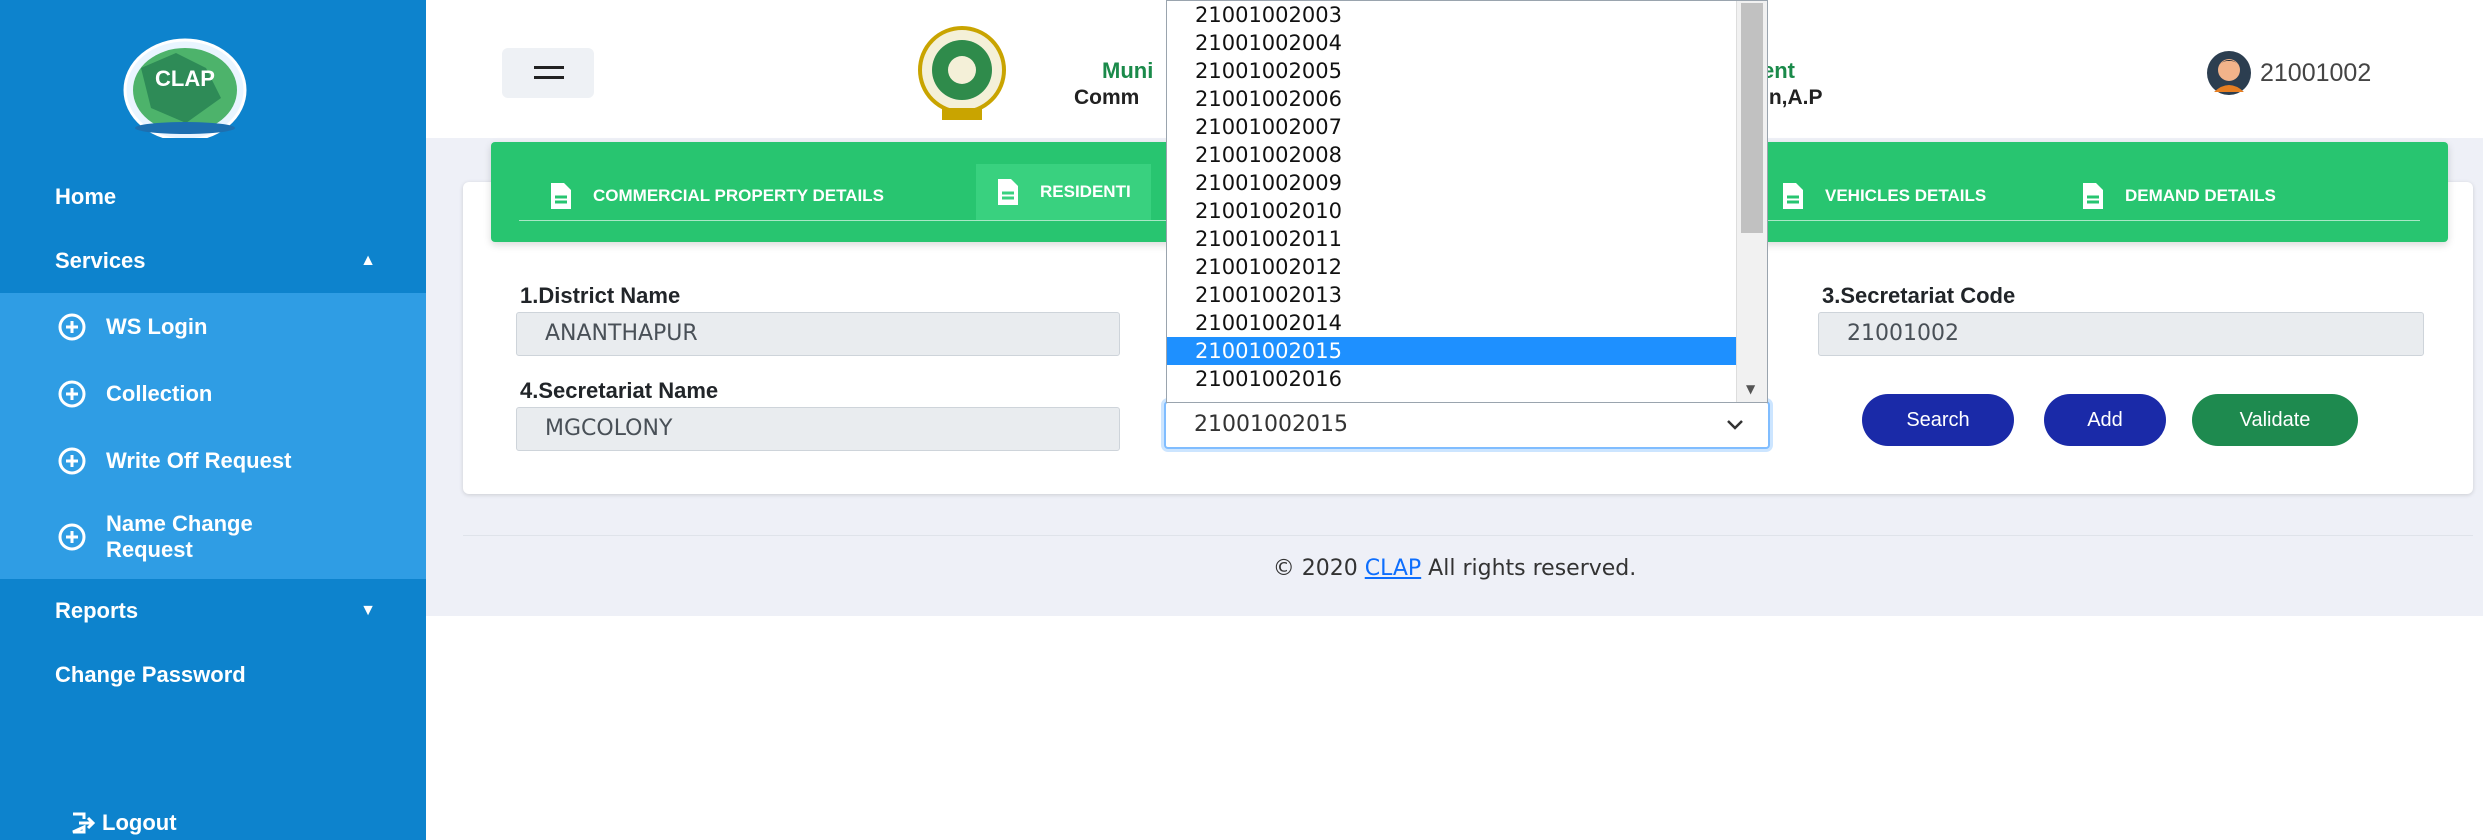  I want to click on logout-link: Logout, so click(123, 823).